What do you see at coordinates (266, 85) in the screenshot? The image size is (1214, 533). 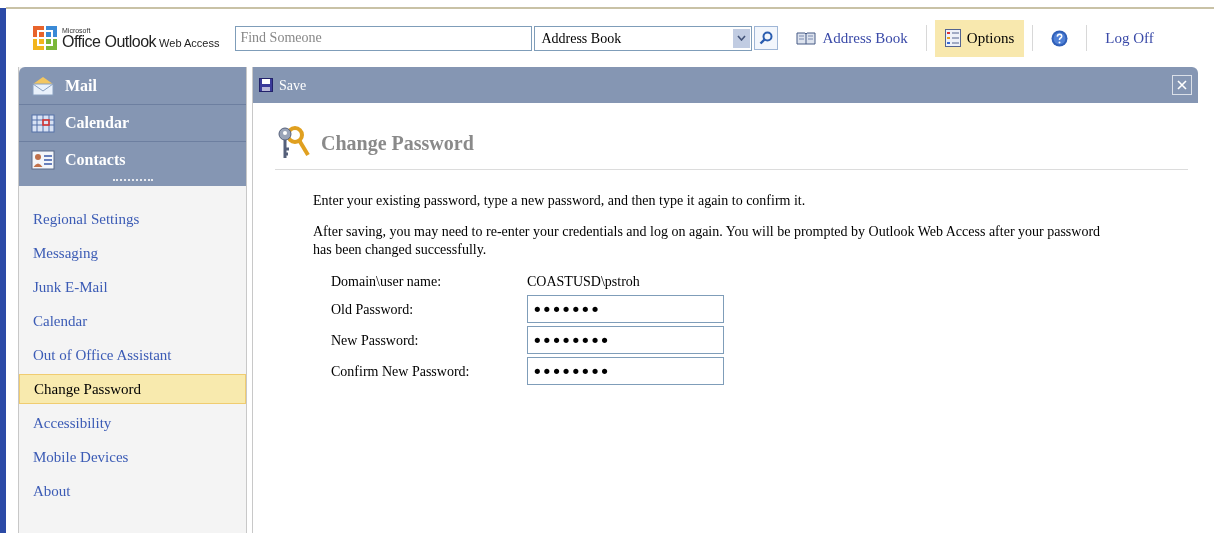 I see `save-icon` at bounding box center [266, 85].